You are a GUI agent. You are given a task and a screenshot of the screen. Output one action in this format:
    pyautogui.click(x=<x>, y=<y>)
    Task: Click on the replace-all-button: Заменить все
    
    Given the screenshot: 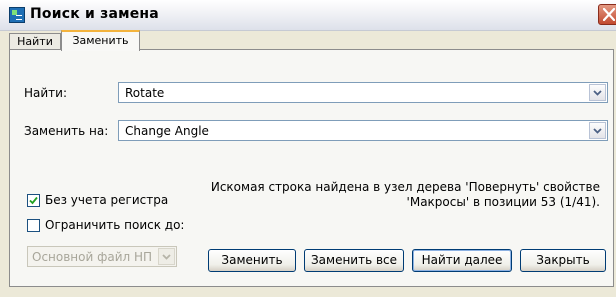 What is the action you would take?
    pyautogui.click(x=354, y=260)
    